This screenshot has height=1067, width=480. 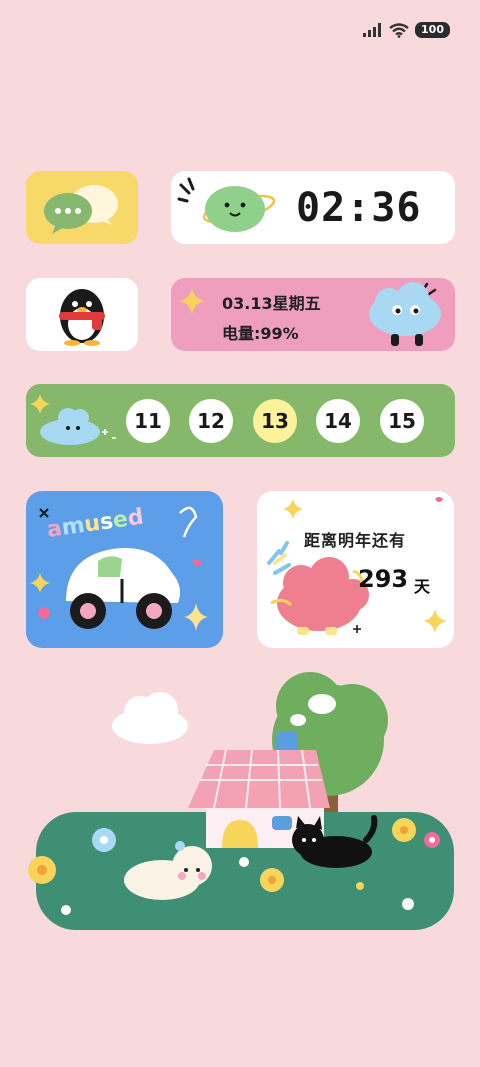 I want to click on qq-widget, so click(x=82, y=314).